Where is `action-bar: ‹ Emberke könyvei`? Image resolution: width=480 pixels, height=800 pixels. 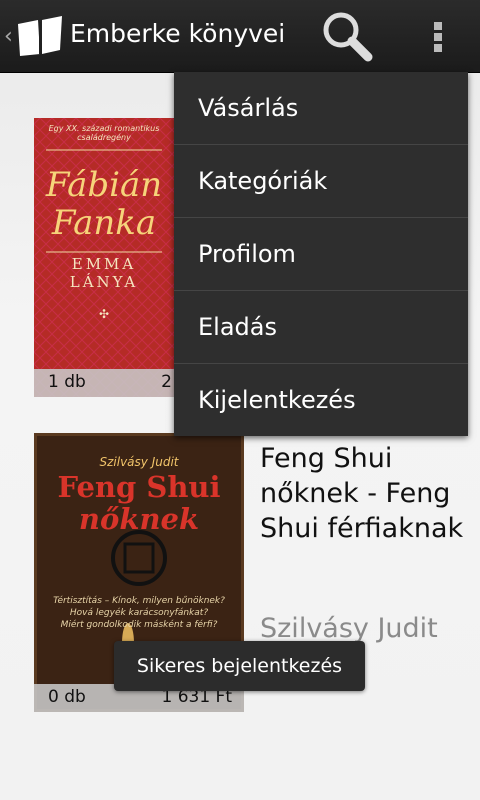
action-bar: ‹ Emberke könyvei is located at coordinates (240, 36).